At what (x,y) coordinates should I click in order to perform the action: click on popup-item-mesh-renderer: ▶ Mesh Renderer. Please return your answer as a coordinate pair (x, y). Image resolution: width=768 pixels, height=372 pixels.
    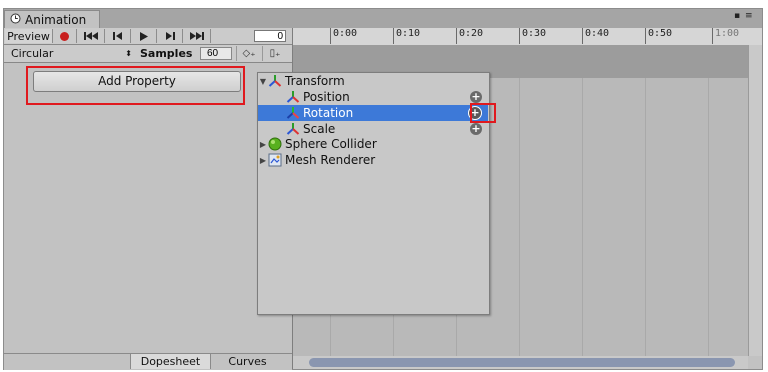
    Looking at the image, I should click on (373, 160).